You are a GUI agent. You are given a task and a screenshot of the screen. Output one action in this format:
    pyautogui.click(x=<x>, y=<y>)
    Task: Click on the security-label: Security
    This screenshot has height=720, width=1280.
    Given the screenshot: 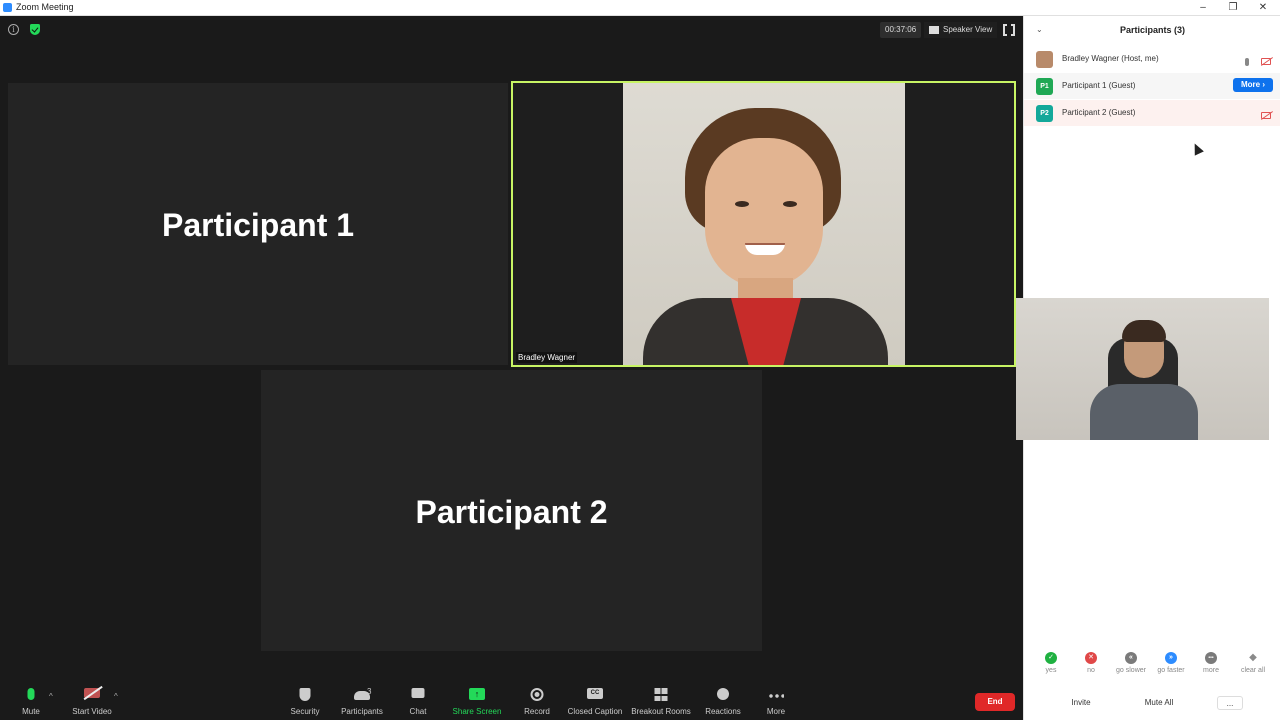 What is the action you would take?
    pyautogui.click(x=305, y=711)
    